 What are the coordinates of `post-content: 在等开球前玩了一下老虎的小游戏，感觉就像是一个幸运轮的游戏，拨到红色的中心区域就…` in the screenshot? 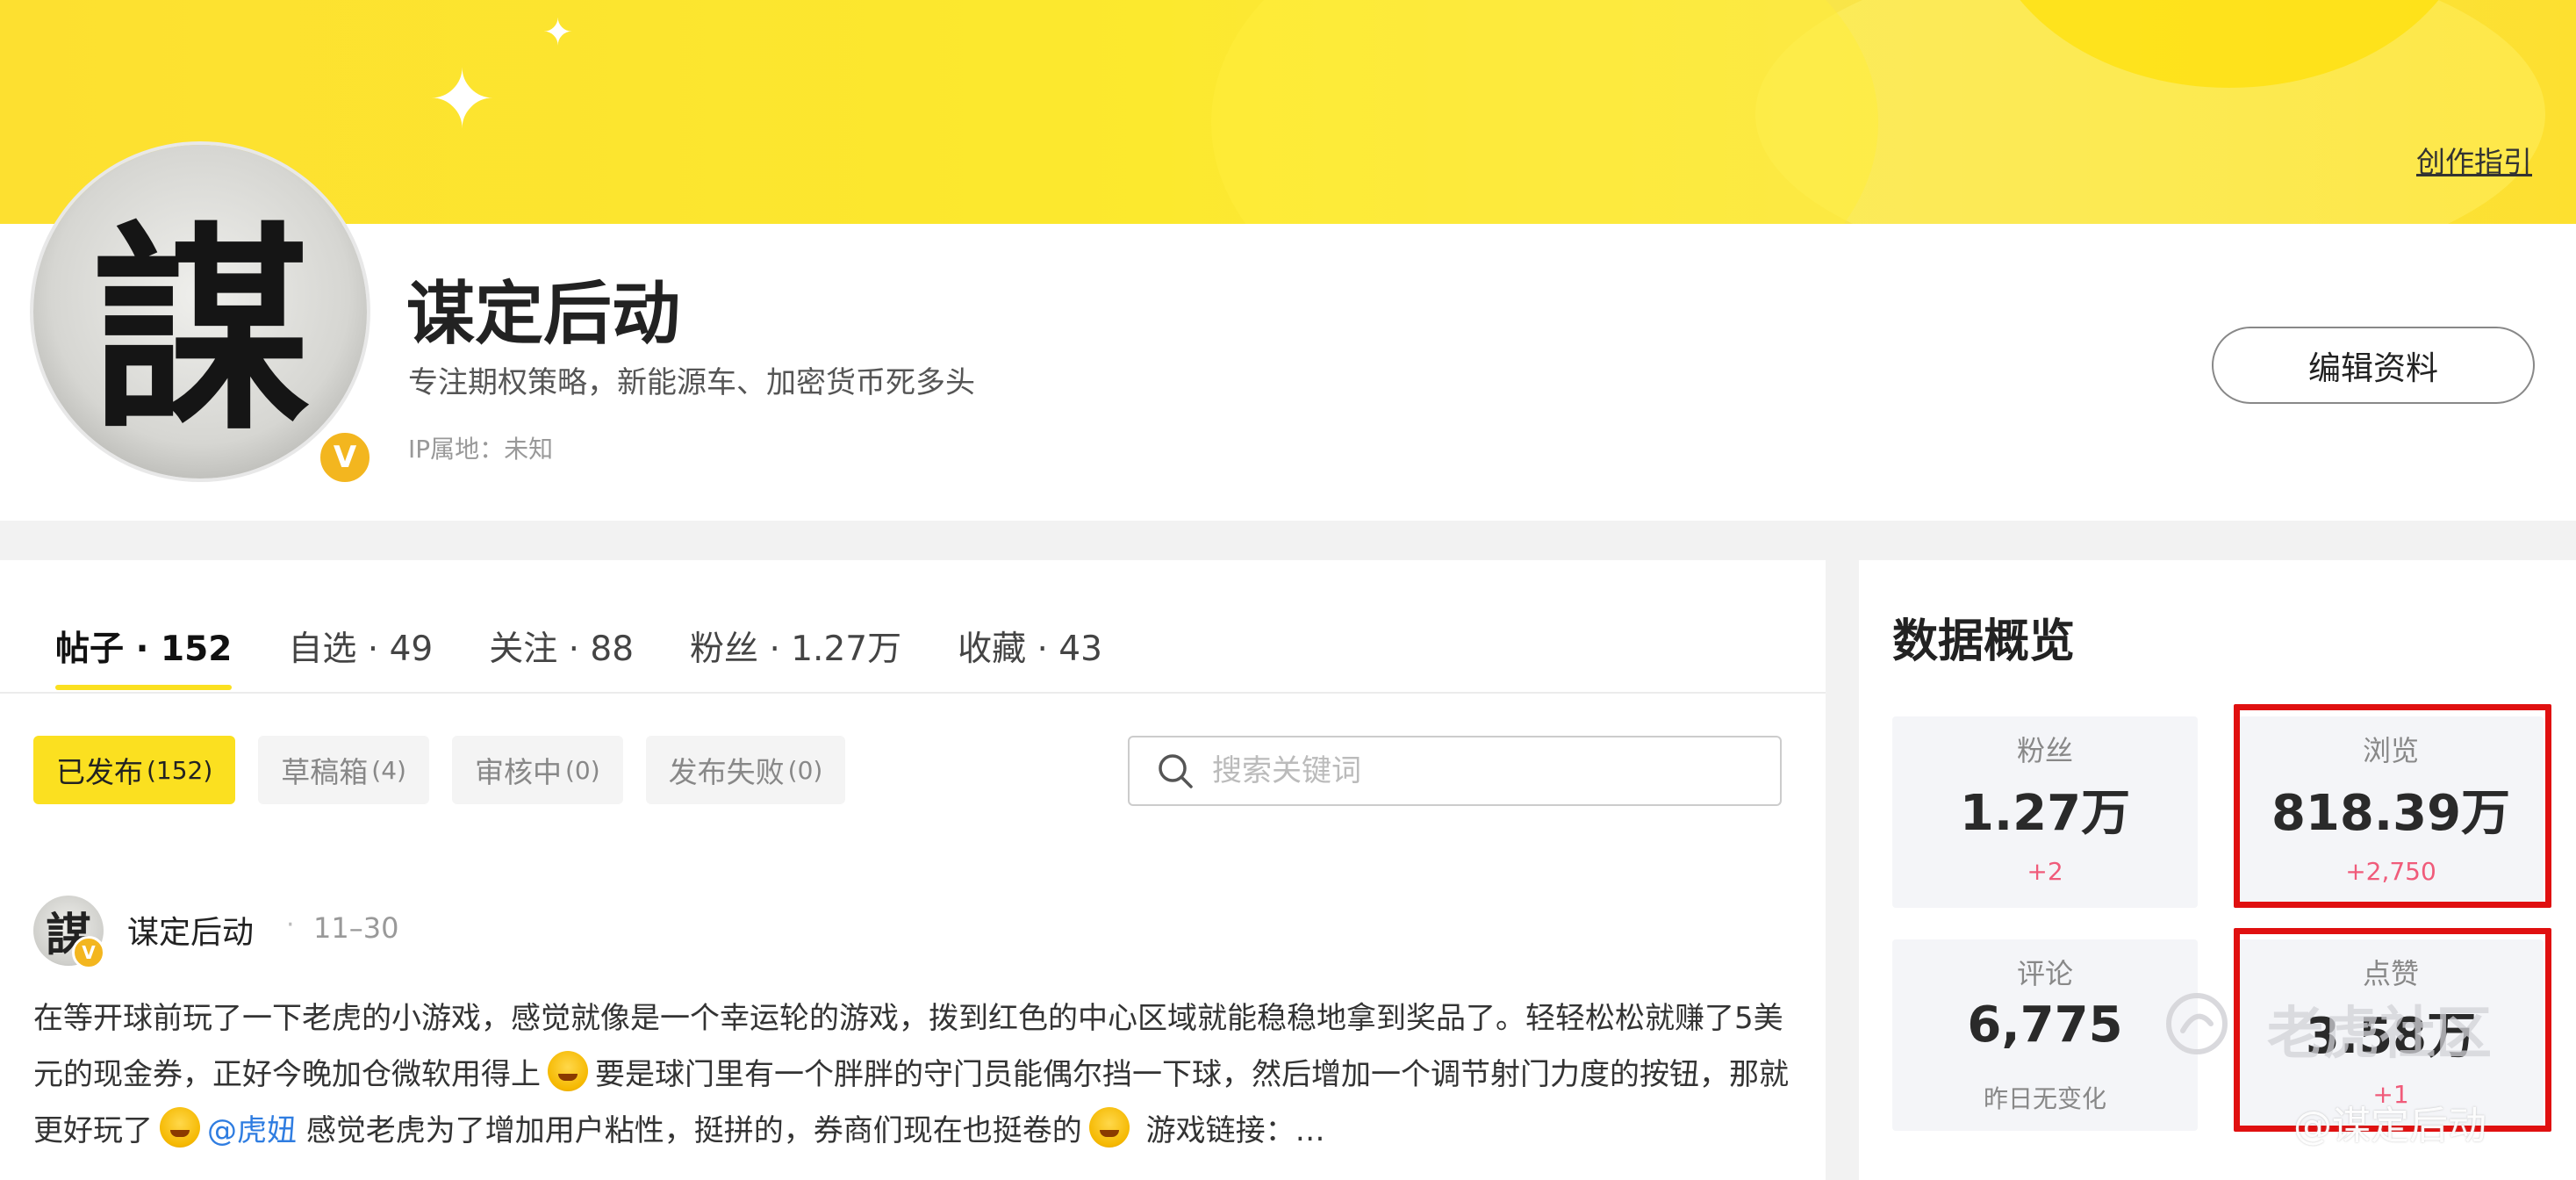 It's located at (911, 1074).